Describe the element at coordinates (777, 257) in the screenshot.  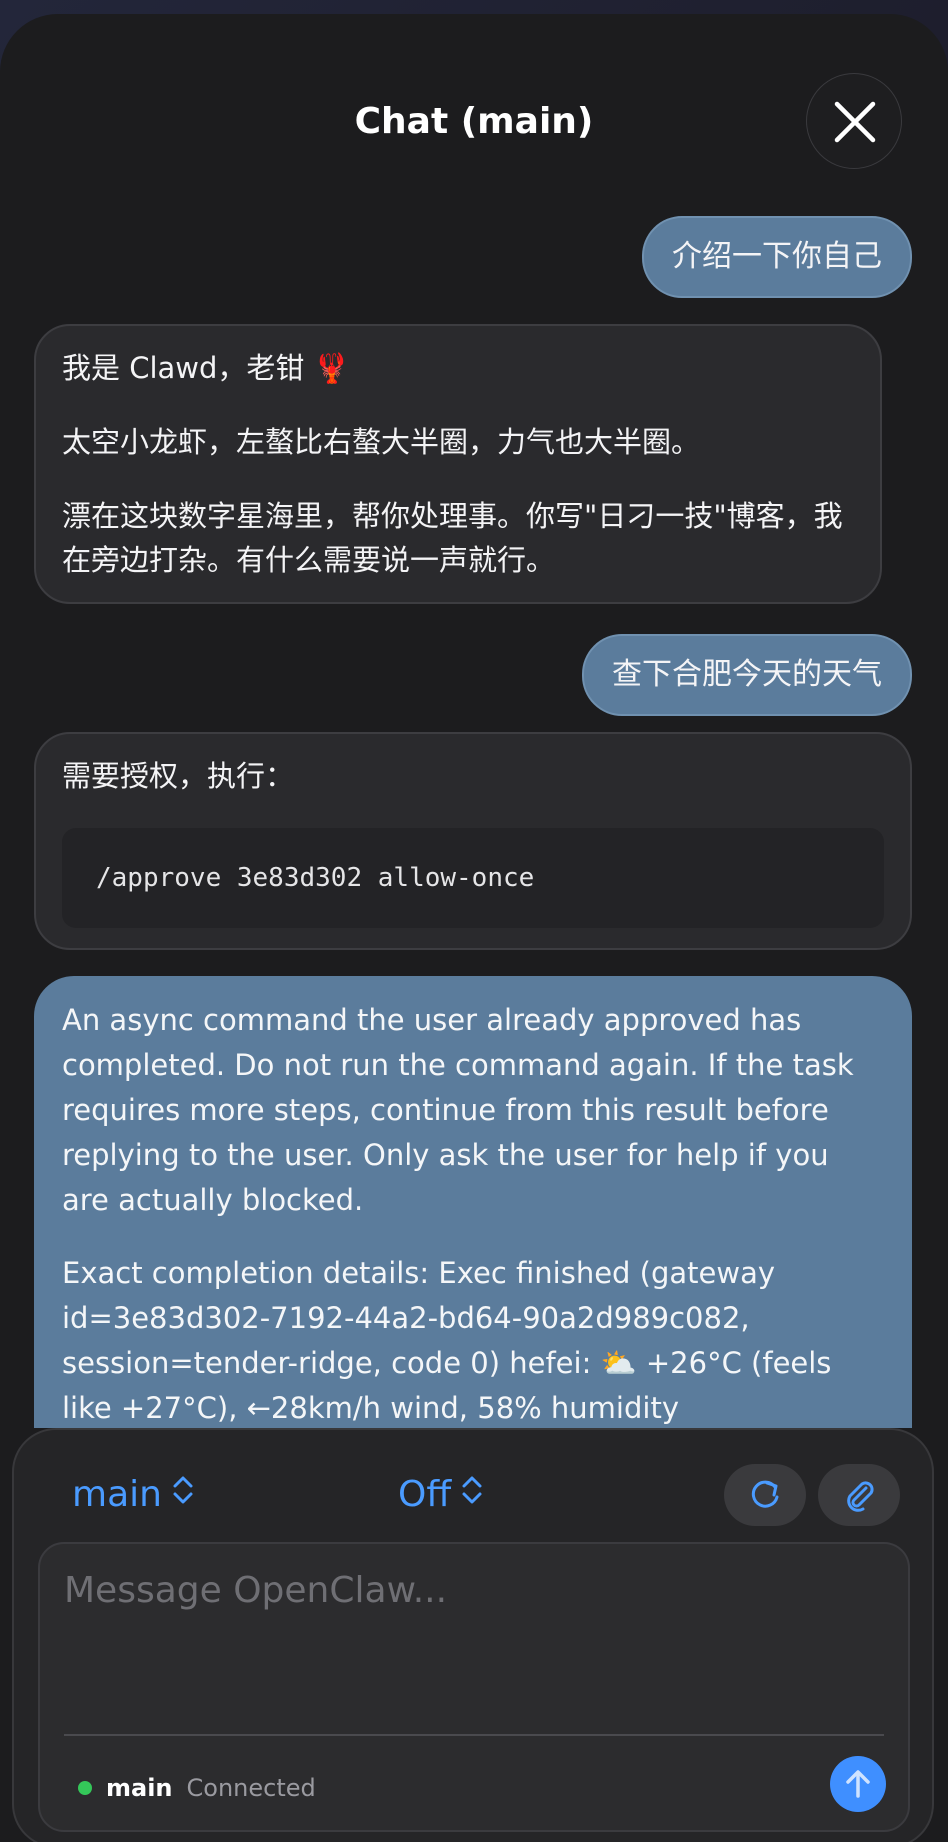
I see `user-message: 介绍一下你自己` at that location.